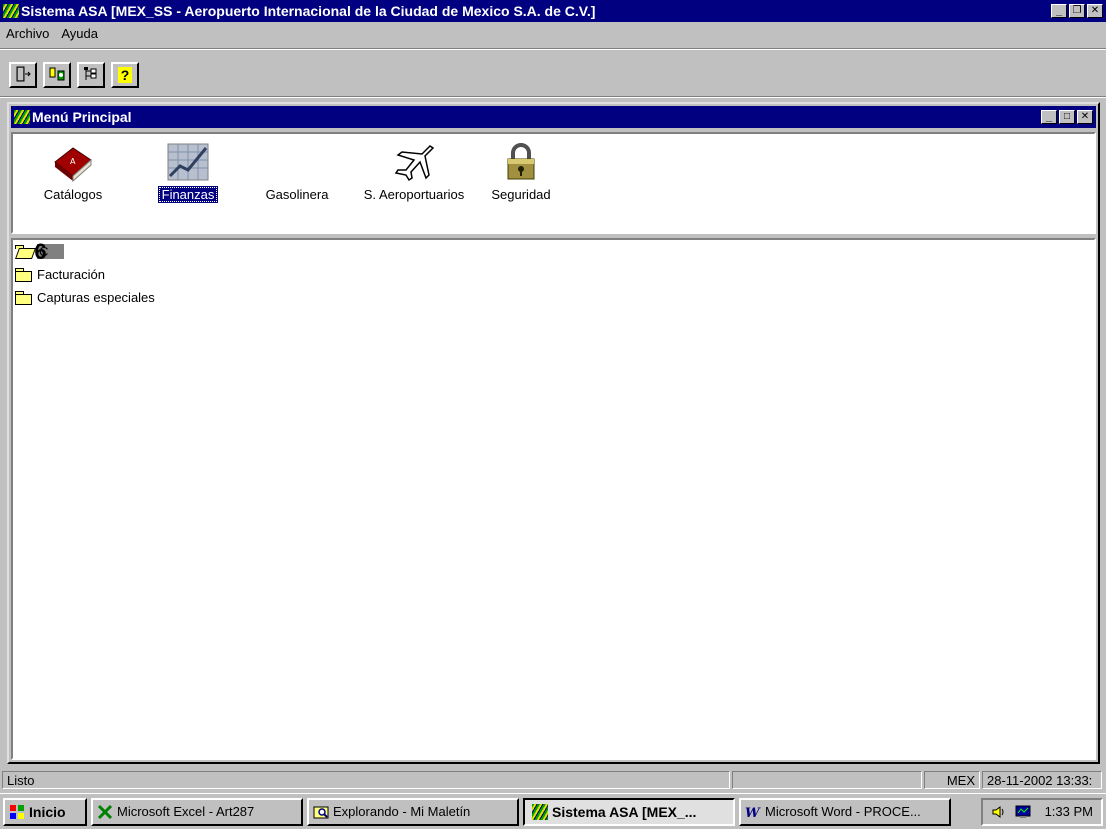 The height and width of the screenshot is (829, 1106). Describe the element at coordinates (71, 274) in the screenshot. I see `tree-item-label: Facturación` at that location.